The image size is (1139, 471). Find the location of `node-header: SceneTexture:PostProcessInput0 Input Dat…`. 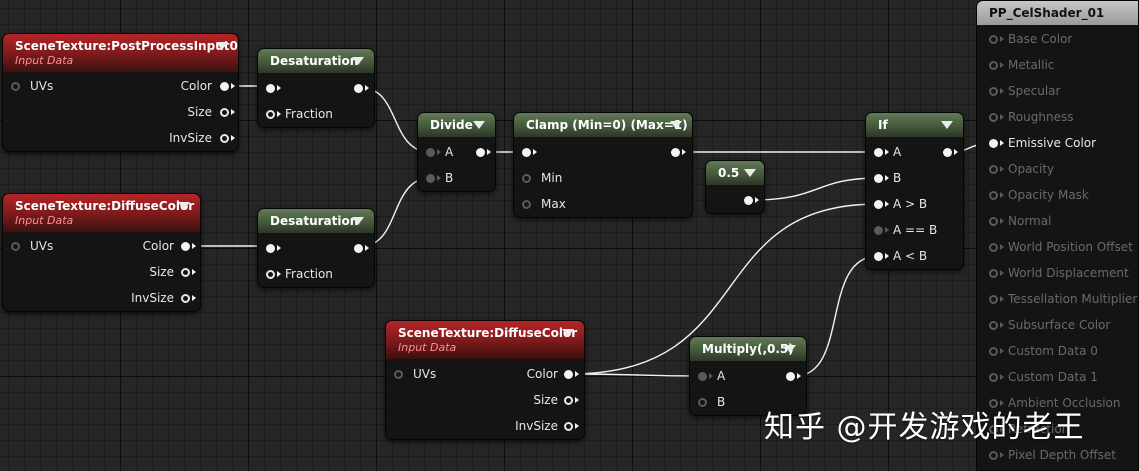

node-header: SceneTexture:PostProcessInput0 Input Dat… is located at coordinates (120, 53).